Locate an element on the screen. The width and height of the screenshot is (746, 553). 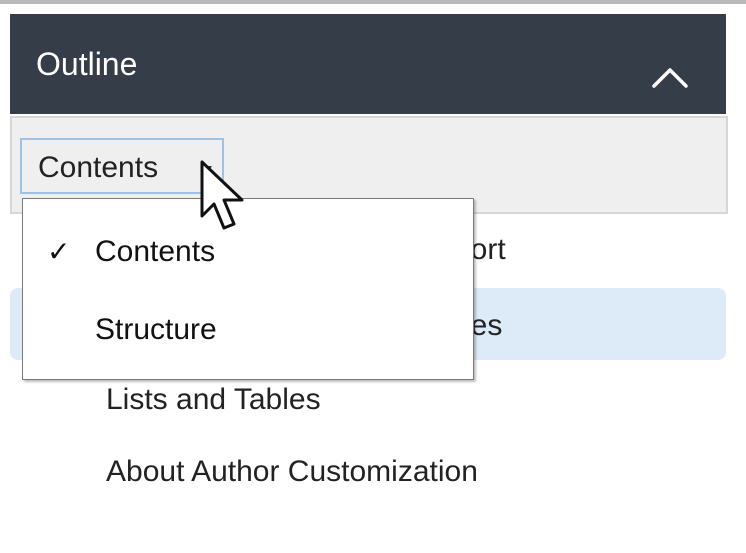
outline-item-label: About Author Customization is located at coordinates (292, 471).